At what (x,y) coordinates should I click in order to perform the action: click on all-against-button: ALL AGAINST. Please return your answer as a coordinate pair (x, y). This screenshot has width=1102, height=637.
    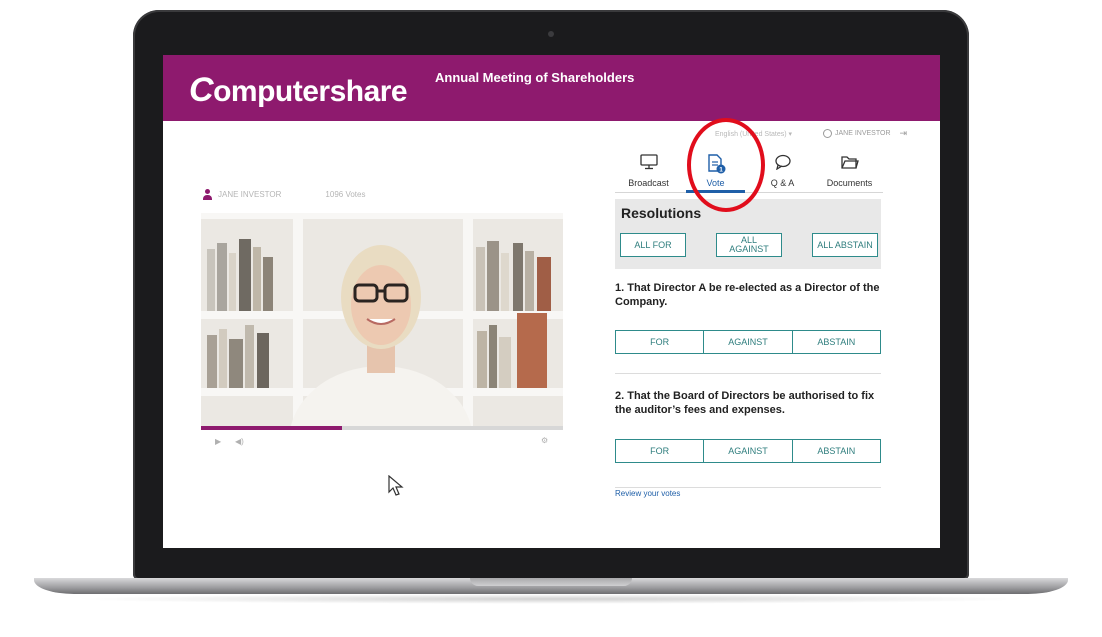
    Looking at the image, I should click on (749, 245).